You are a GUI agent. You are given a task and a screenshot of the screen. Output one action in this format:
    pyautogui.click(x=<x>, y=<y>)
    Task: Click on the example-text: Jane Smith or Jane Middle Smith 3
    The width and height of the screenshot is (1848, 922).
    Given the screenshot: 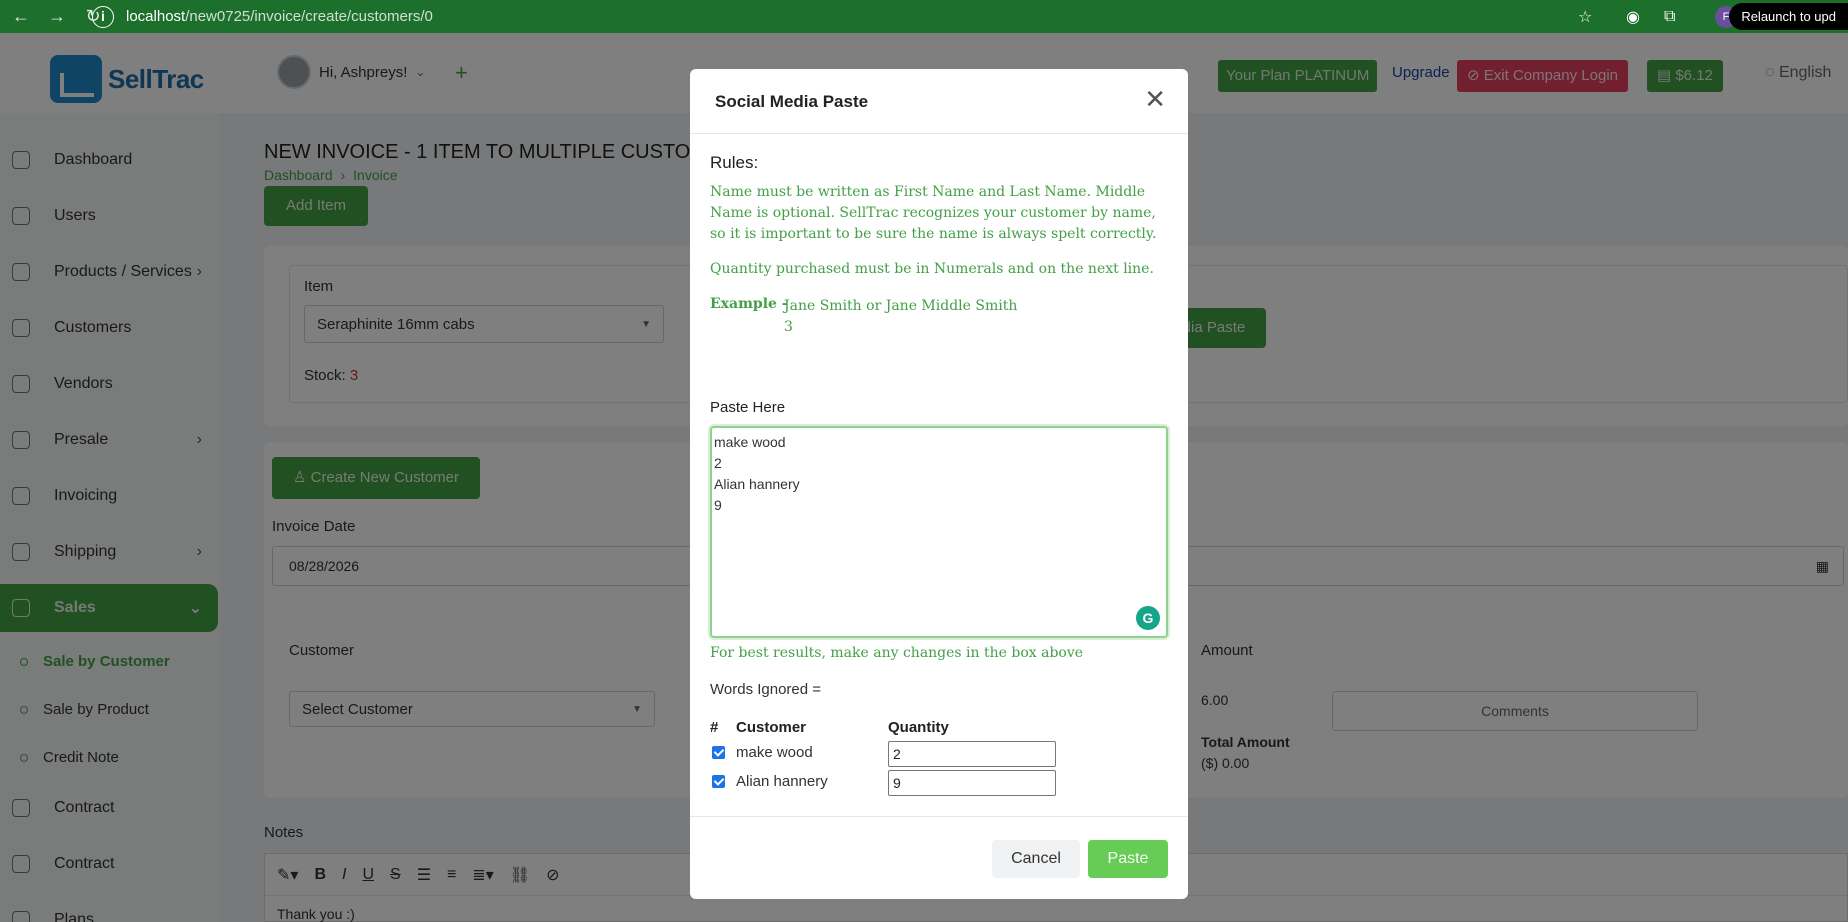 What is the action you would take?
    pyautogui.click(x=900, y=317)
    